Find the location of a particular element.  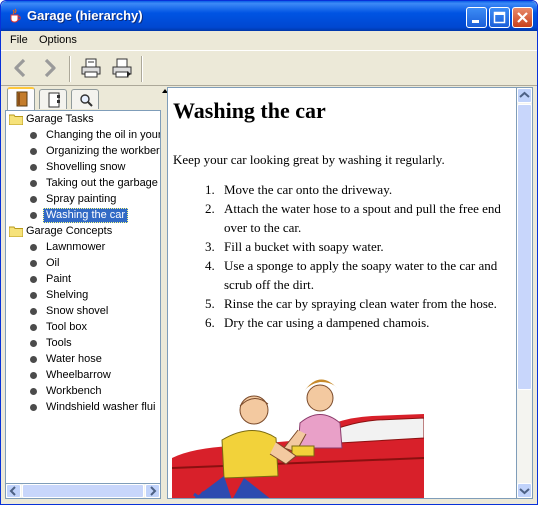

page-title: Washing the car is located at coordinates (249, 110).